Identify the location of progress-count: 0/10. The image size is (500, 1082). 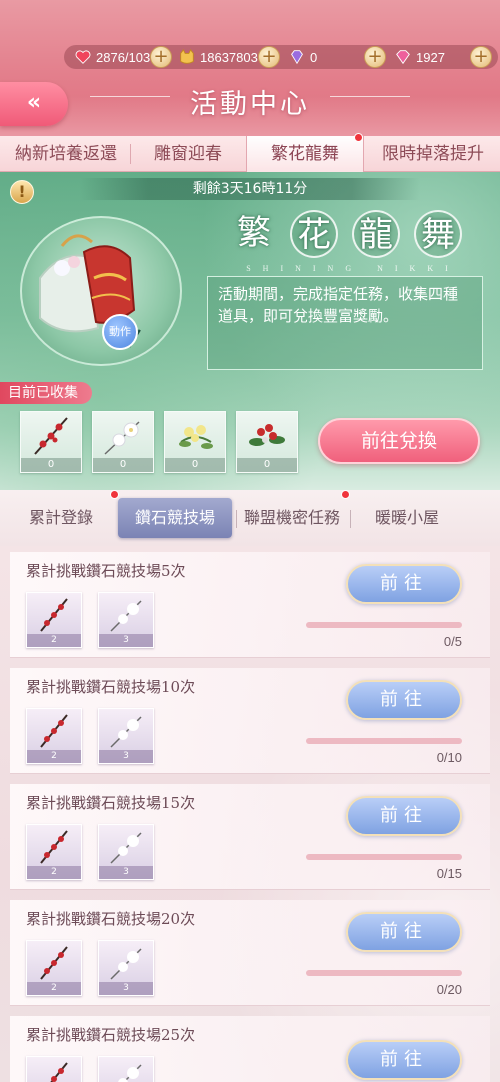
(449, 757).